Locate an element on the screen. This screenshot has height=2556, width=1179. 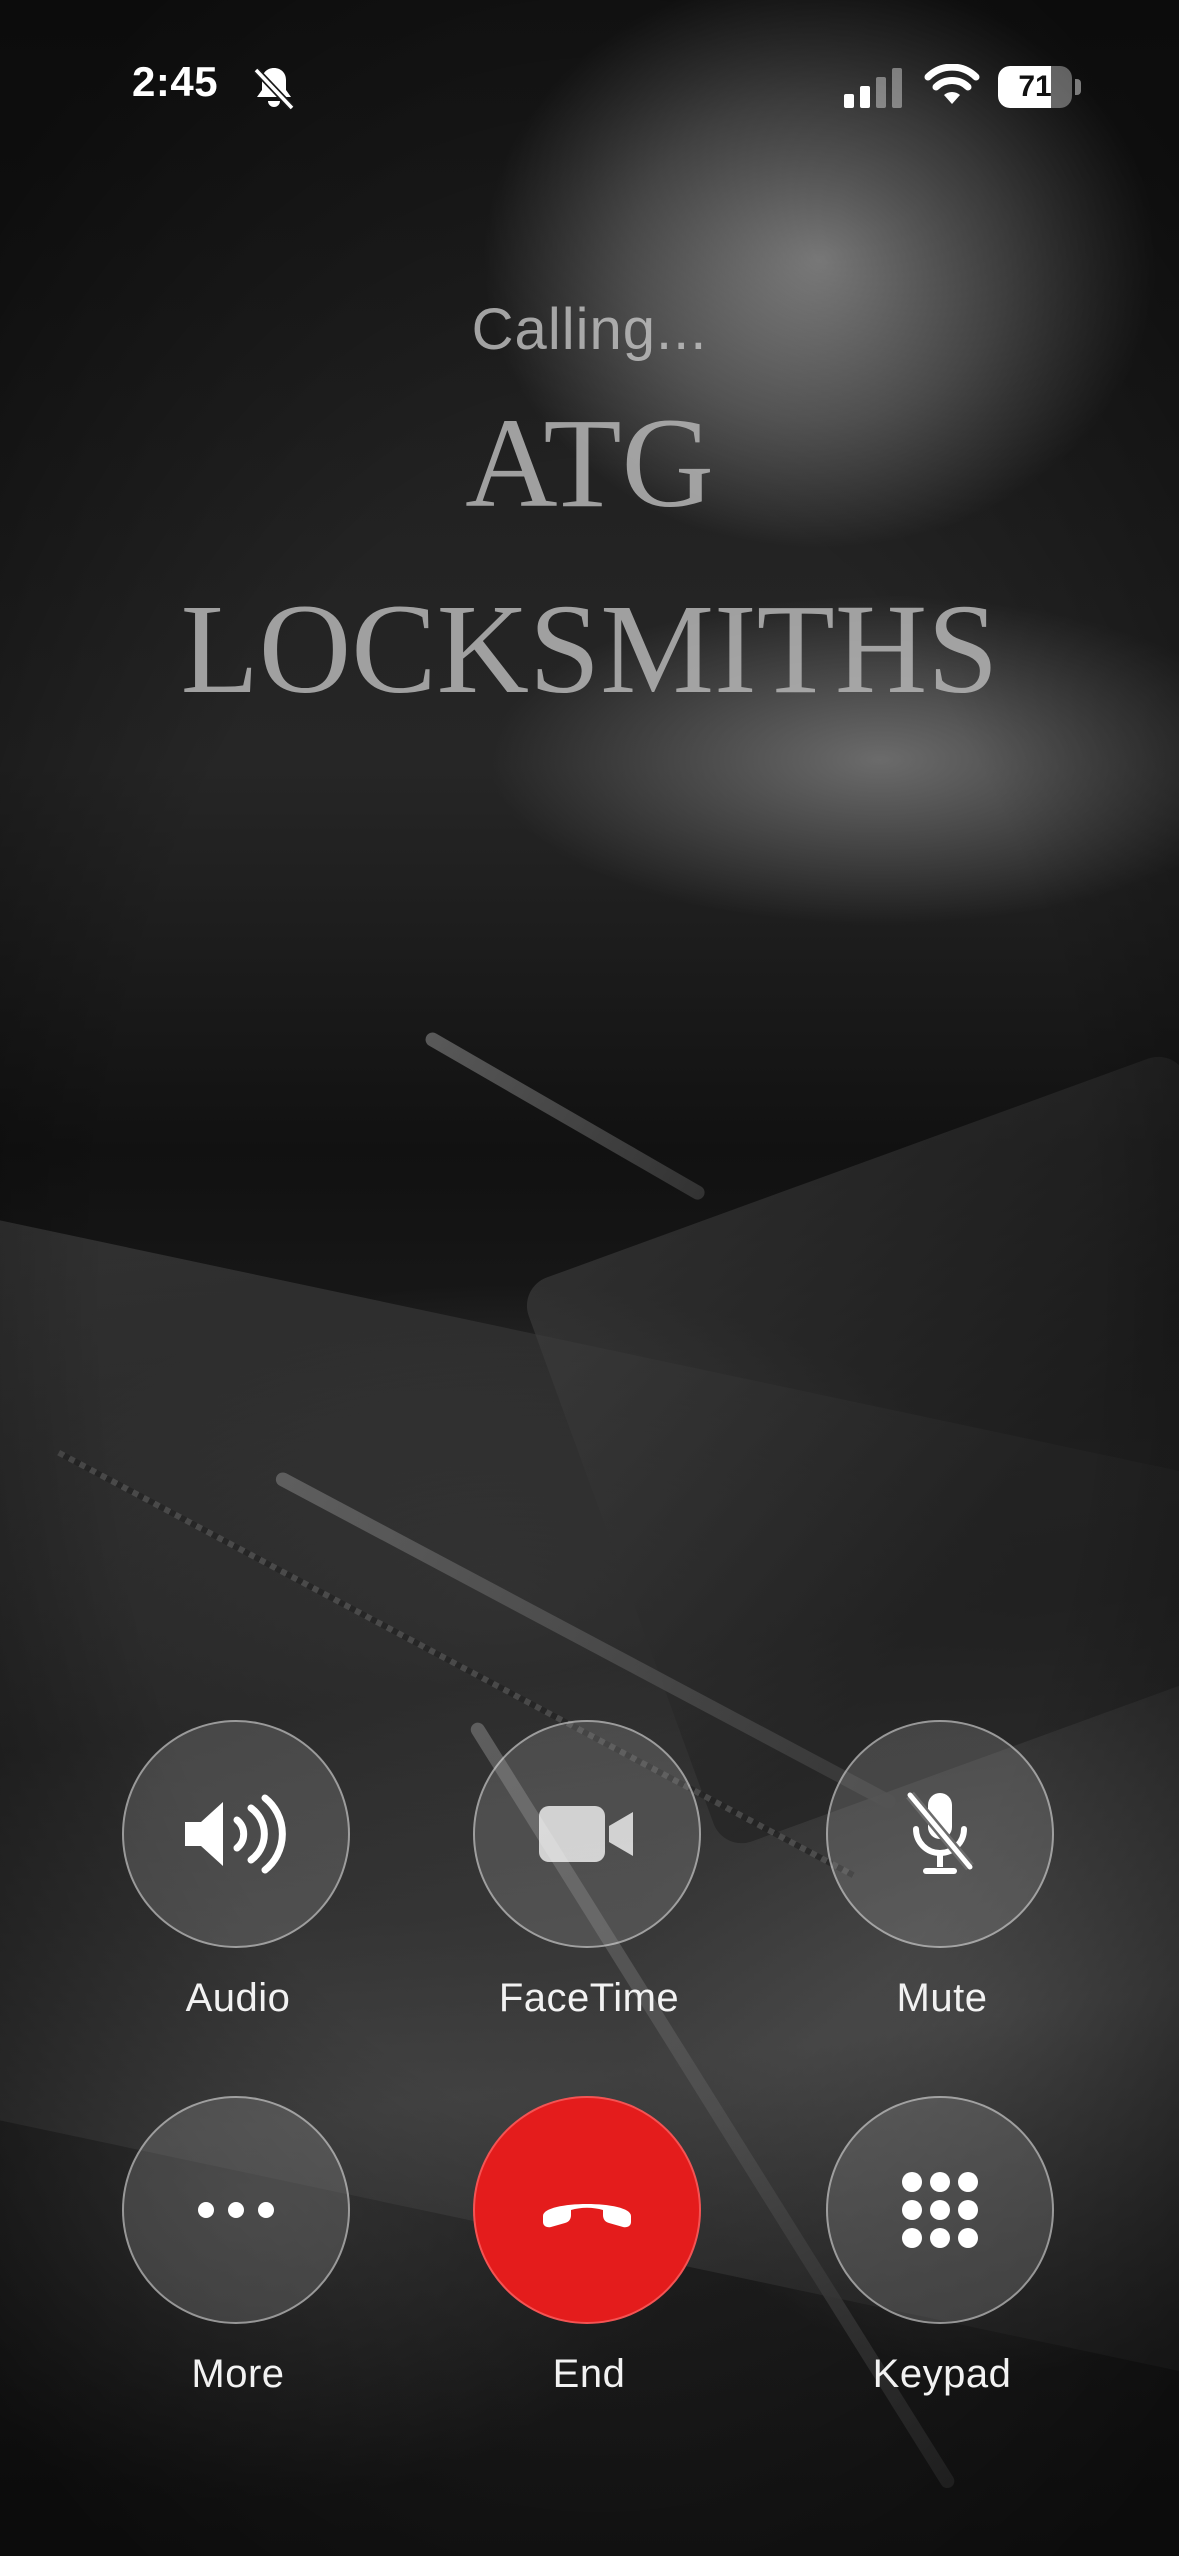
end-label: End is located at coordinates (589, 2374).